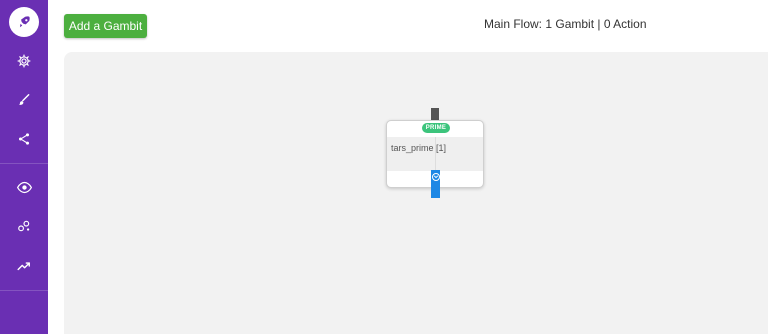 This screenshot has height=334, width=768. Describe the element at coordinates (436, 128) in the screenshot. I see `prime-badge: PRIME` at that location.